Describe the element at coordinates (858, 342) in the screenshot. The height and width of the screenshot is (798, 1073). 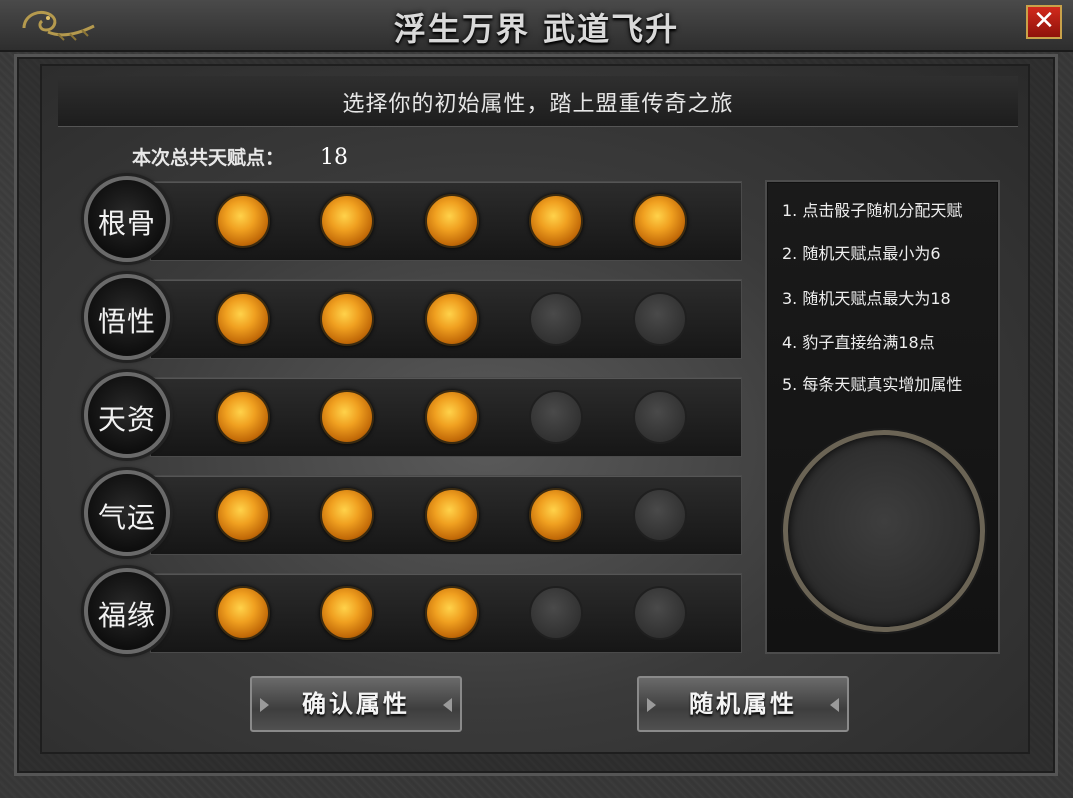
I see `rule-text: 4. 豹子直接给满18点` at that location.